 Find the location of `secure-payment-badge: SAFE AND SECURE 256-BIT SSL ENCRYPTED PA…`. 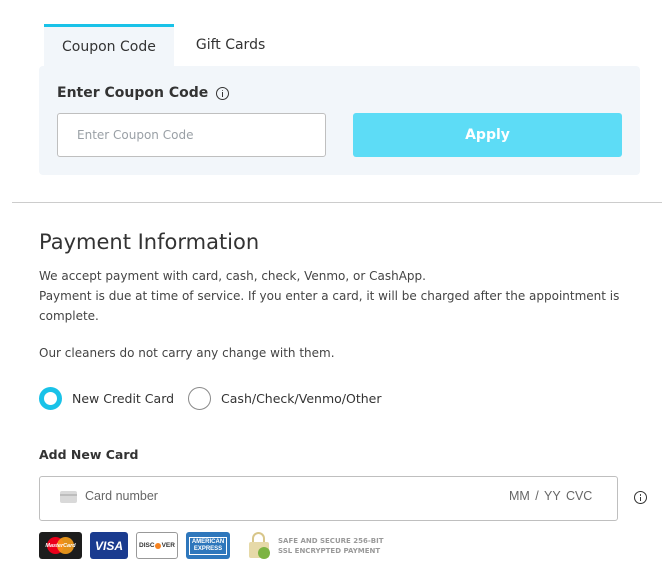

secure-payment-badge: SAFE AND SECURE 256-BIT SSL ENCRYPTED PA… is located at coordinates (315, 545).